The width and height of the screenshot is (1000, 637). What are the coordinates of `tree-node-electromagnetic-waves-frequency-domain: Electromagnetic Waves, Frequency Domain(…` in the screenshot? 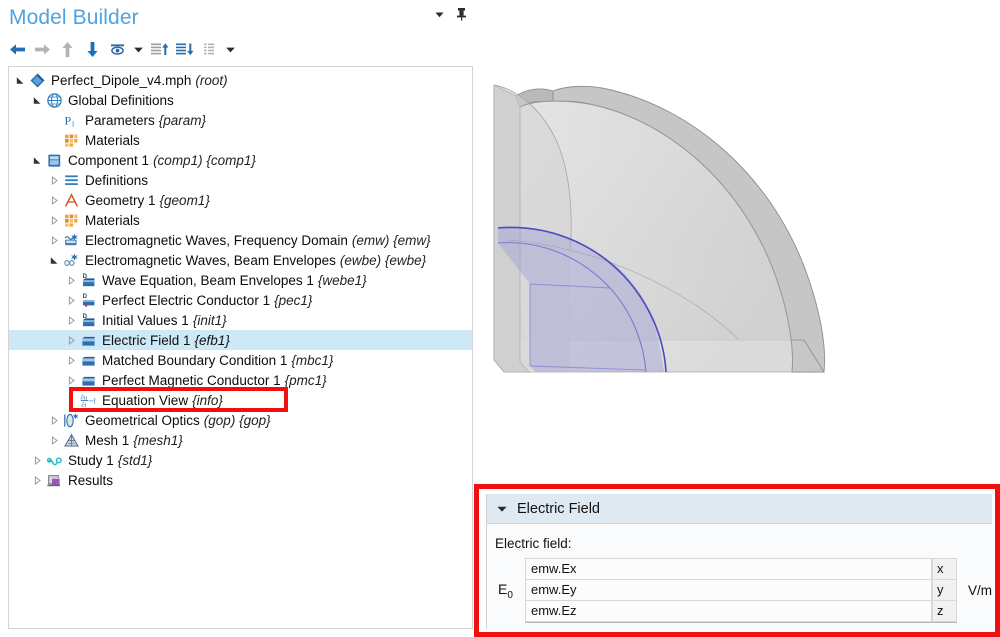 It's located at (240, 240).